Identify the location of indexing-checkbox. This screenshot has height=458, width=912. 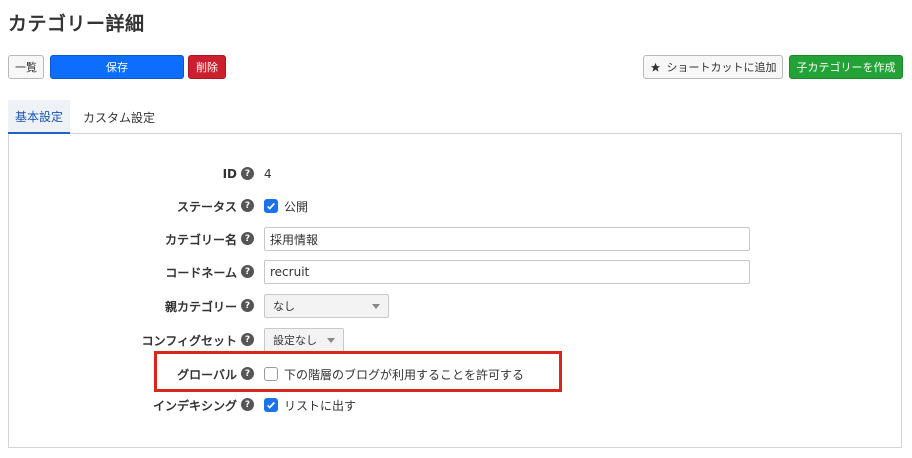
(271, 405).